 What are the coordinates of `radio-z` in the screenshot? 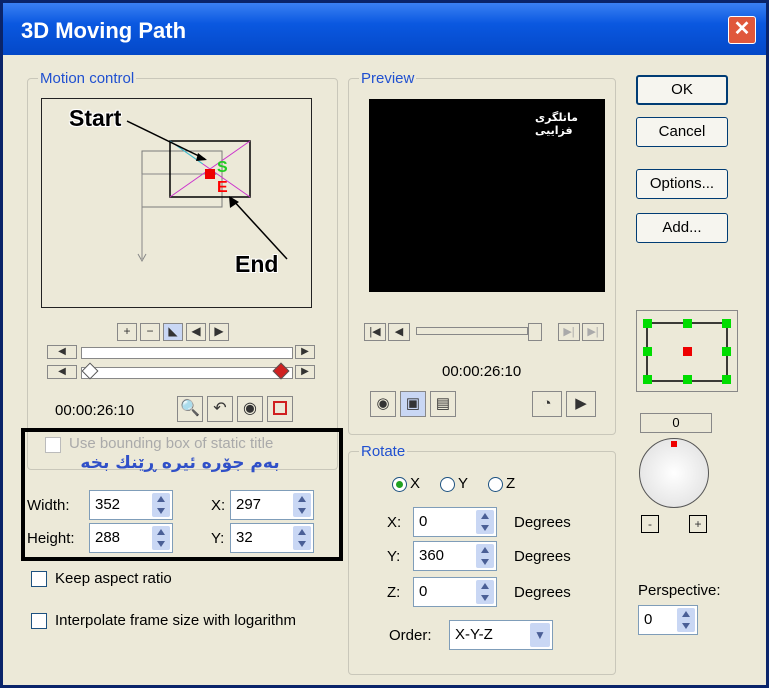 It's located at (495, 484).